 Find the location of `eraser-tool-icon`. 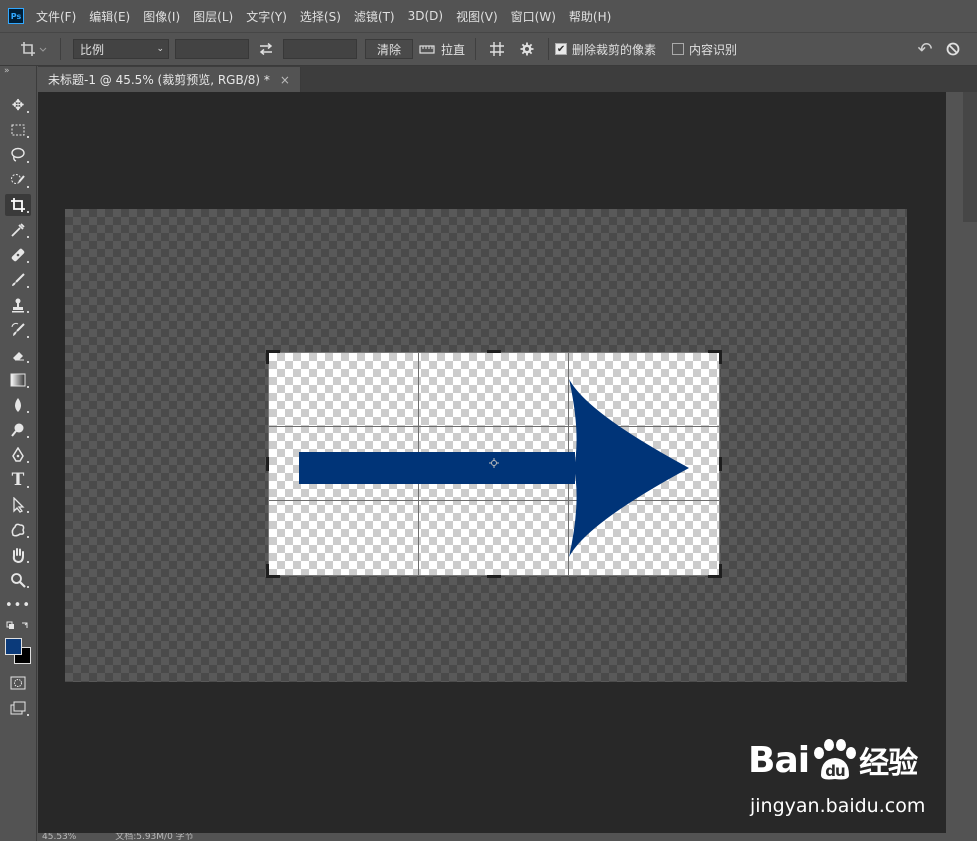

eraser-tool-icon is located at coordinates (18, 355).